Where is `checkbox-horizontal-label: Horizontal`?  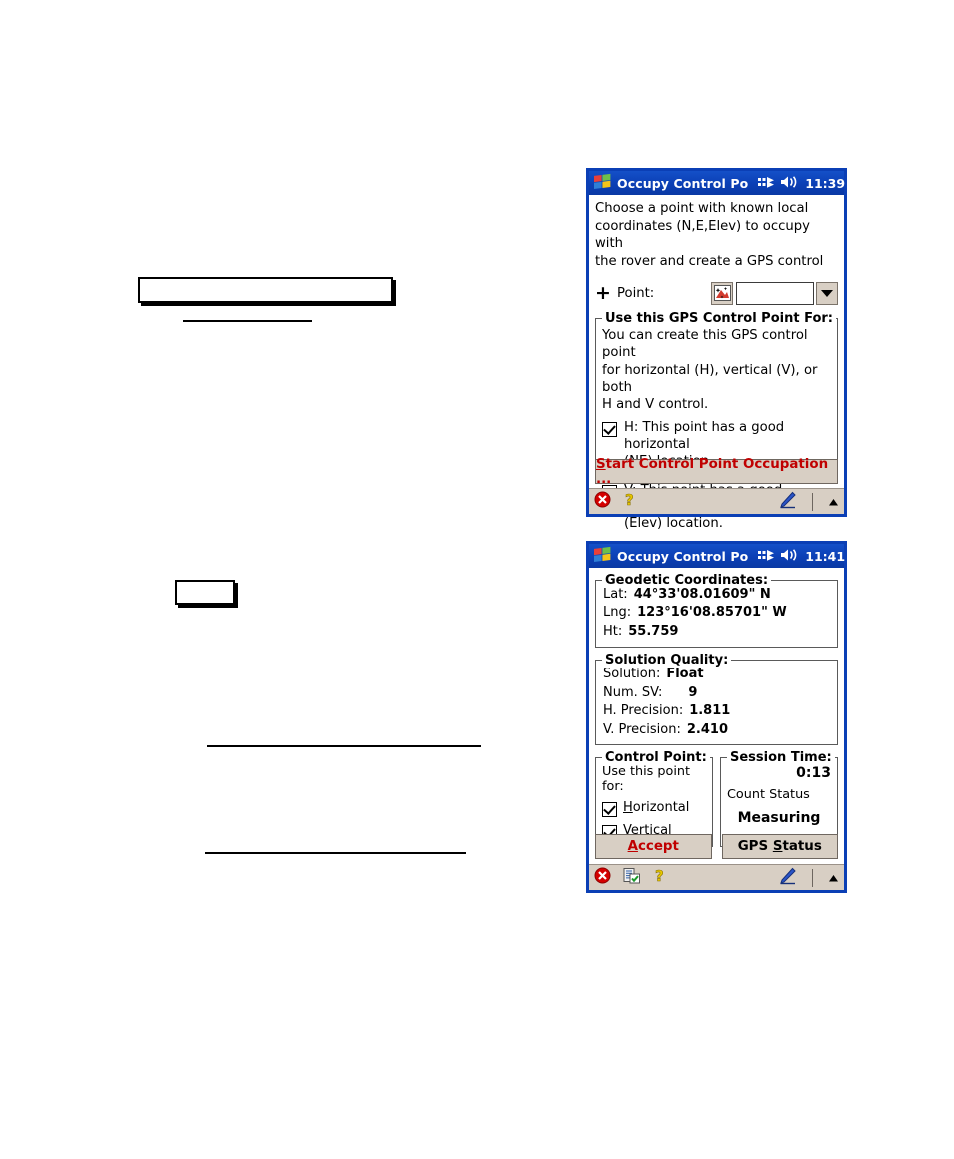 checkbox-horizontal-label: Horizontal is located at coordinates (656, 808).